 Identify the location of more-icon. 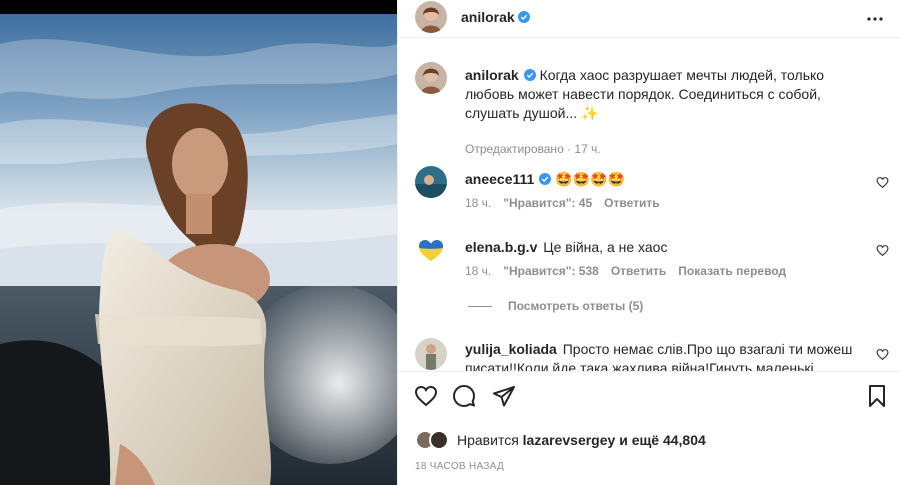
(875, 19).